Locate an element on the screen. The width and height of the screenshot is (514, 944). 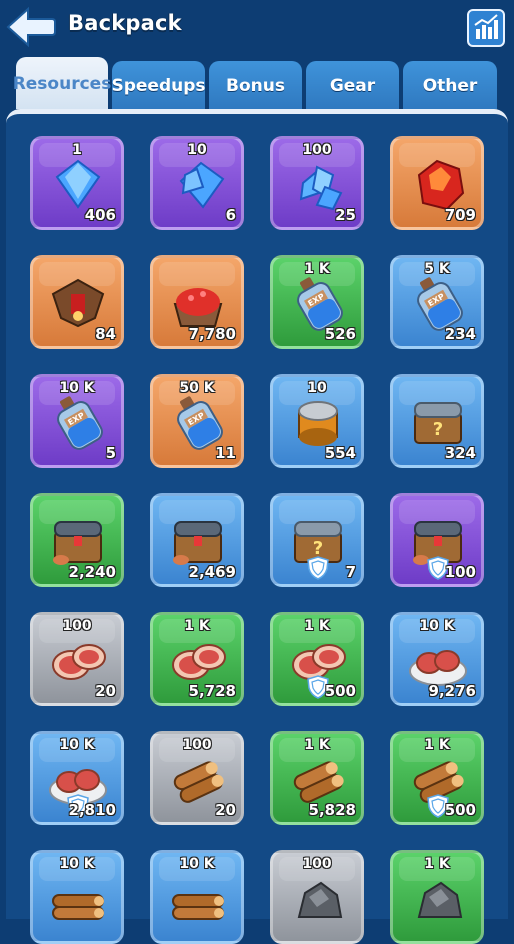
tab-gear: Gear is located at coordinates (352, 85).